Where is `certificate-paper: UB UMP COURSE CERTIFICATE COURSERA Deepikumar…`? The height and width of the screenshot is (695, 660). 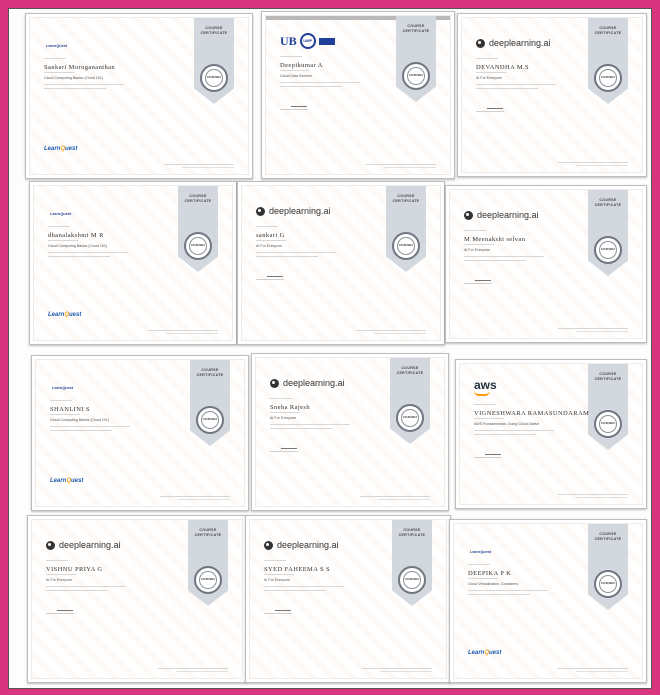 certificate-paper: UB UMP COURSE CERTIFICATE COURSERA Deepikumar… is located at coordinates (358, 95).